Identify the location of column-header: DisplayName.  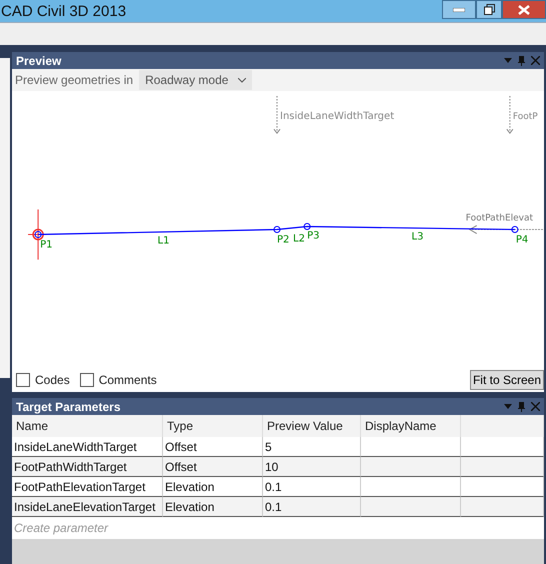
(411, 426).